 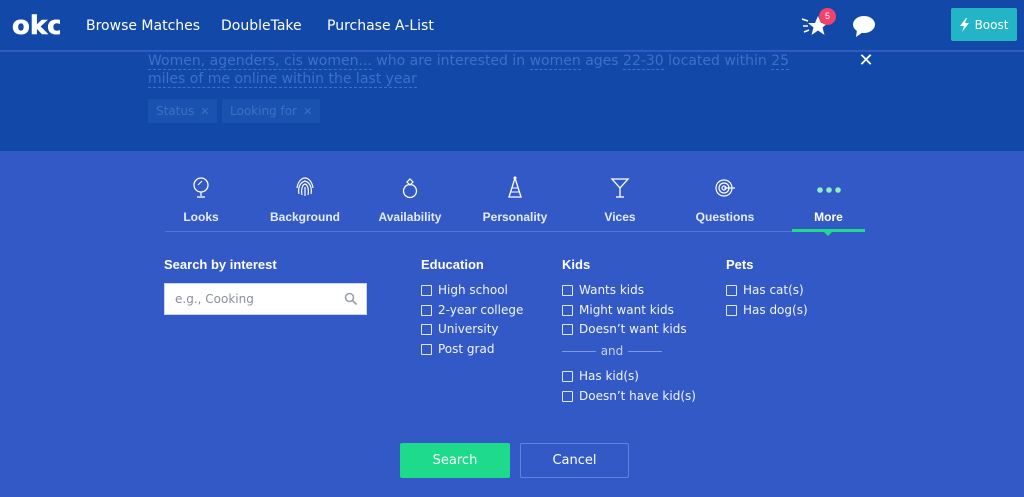 I want to click on kids-title: Kids, so click(x=576, y=264).